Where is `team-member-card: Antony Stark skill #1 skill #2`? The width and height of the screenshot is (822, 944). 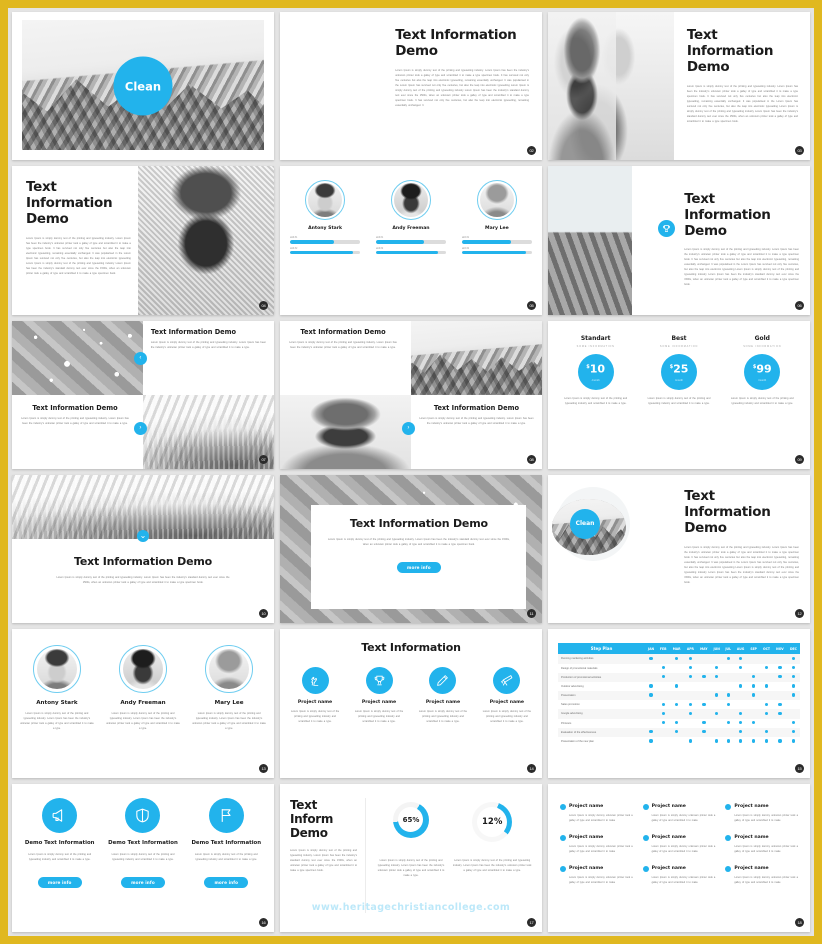 team-member-card: Antony Stark skill #1 skill #2 is located at coordinates (325, 217).